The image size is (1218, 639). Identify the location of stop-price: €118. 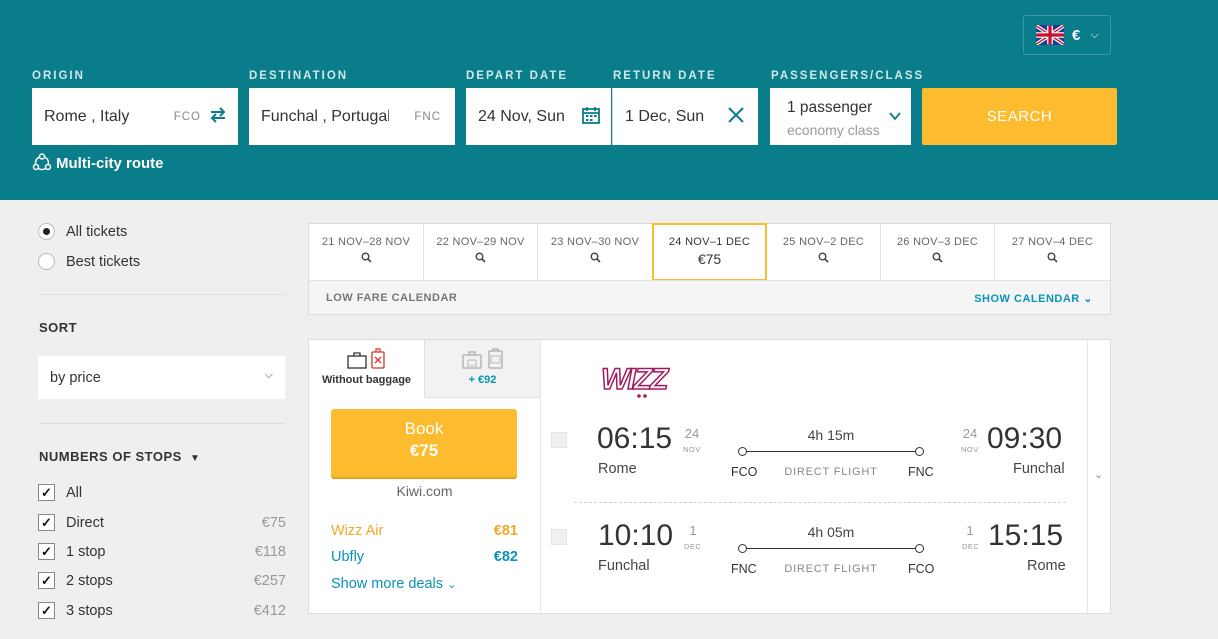
(270, 551).